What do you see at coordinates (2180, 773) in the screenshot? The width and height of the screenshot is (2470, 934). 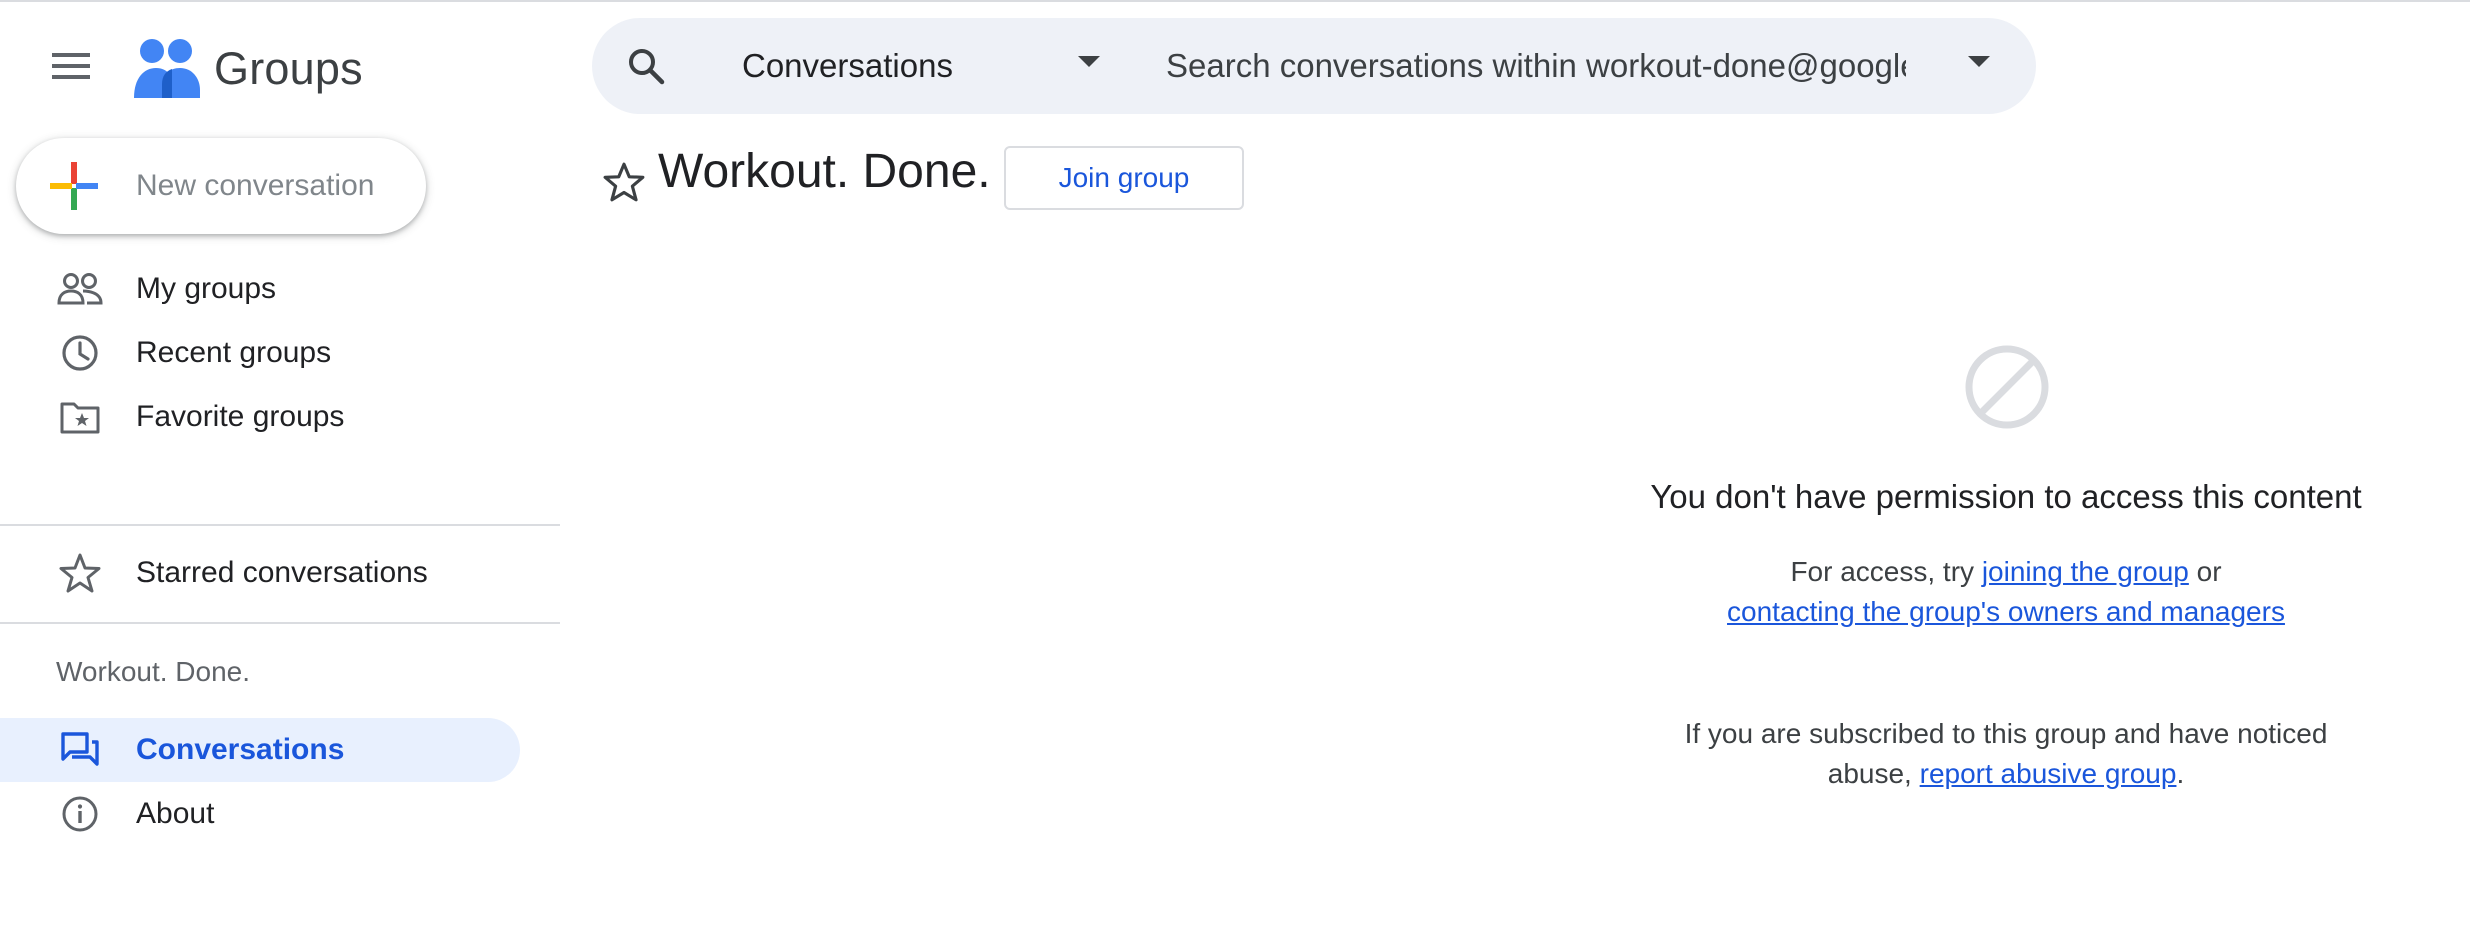 I see `abuse-suffix: .` at bounding box center [2180, 773].